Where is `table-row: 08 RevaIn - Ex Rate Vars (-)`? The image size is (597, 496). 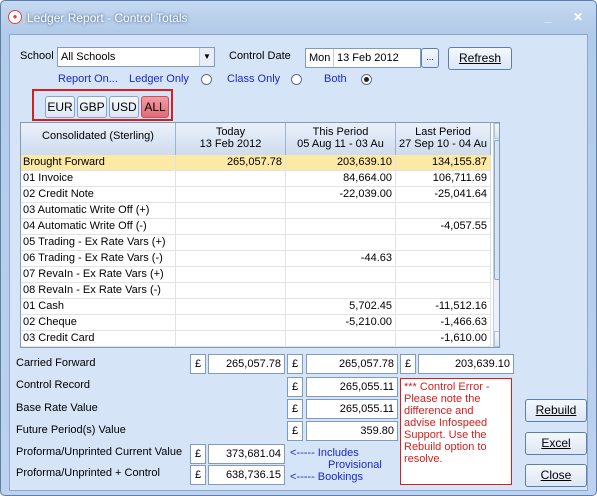
table-row: 08 RevaIn - Ex Rate Vars (-) is located at coordinates (256, 291).